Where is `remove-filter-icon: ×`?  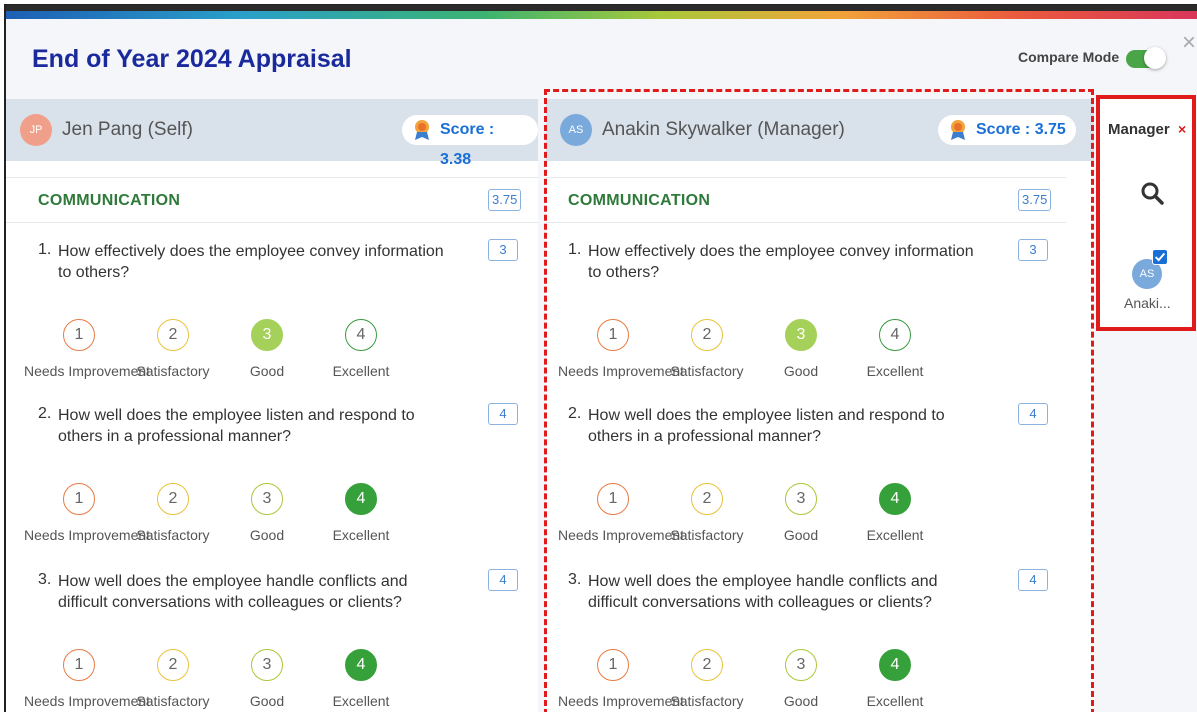 remove-filter-icon: × is located at coordinates (1182, 129).